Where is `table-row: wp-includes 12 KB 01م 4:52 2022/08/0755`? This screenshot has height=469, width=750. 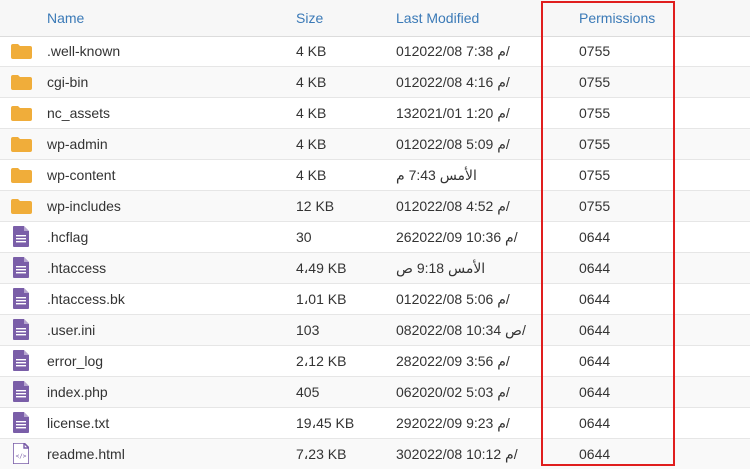
table-row: wp-includes 12 KB 01م 4:52 2022/08/0755 is located at coordinates (375, 206).